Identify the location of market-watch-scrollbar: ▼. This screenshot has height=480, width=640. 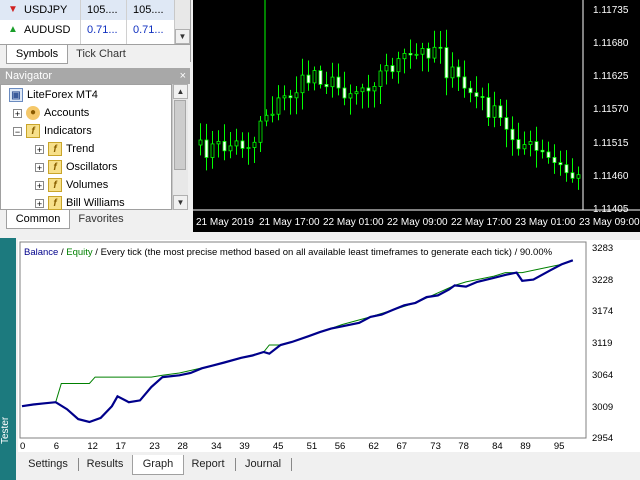
(182, 22).